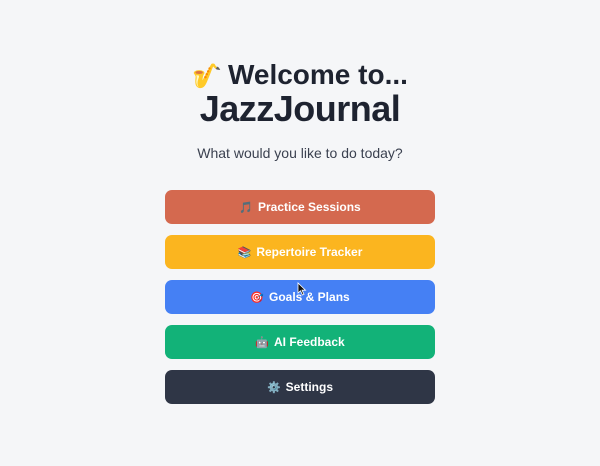  I want to click on page-subtitle: What would you like to do today?, so click(300, 153).